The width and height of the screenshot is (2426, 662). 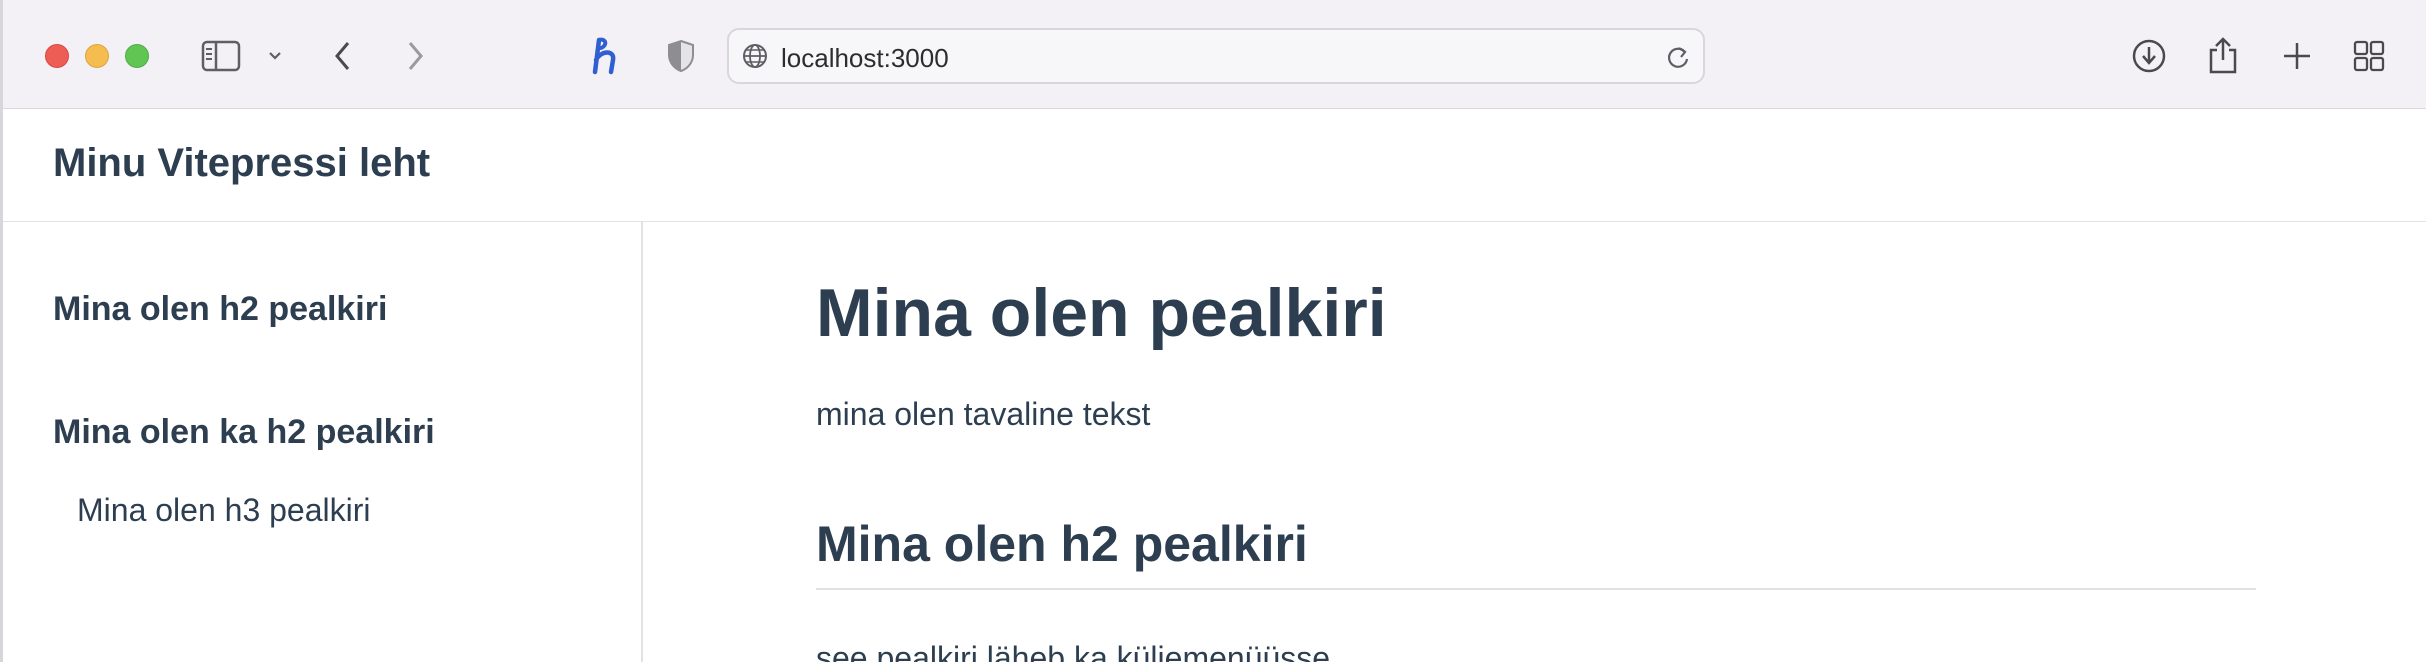 What do you see at coordinates (221, 56) in the screenshot?
I see `sidebar-icon` at bounding box center [221, 56].